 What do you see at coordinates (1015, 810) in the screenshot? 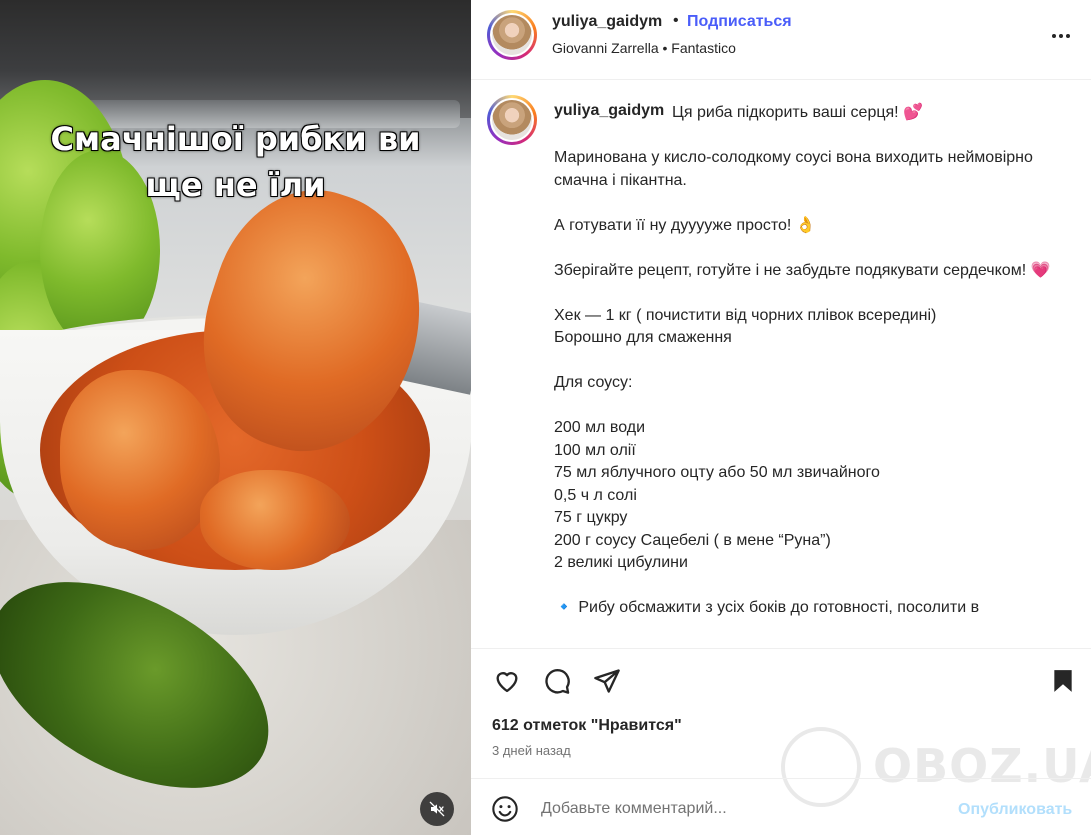
I see `publish-comment-button: Опубликовать` at bounding box center [1015, 810].